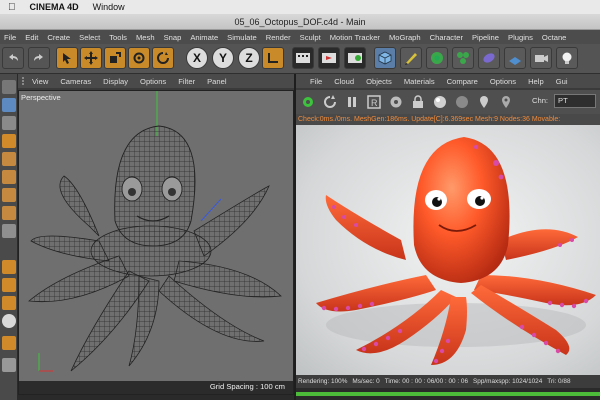 Image resolution: width=600 pixels, height=400 pixels. Describe the element at coordinates (9, 365) in the screenshot. I see `paint-icon` at that location.